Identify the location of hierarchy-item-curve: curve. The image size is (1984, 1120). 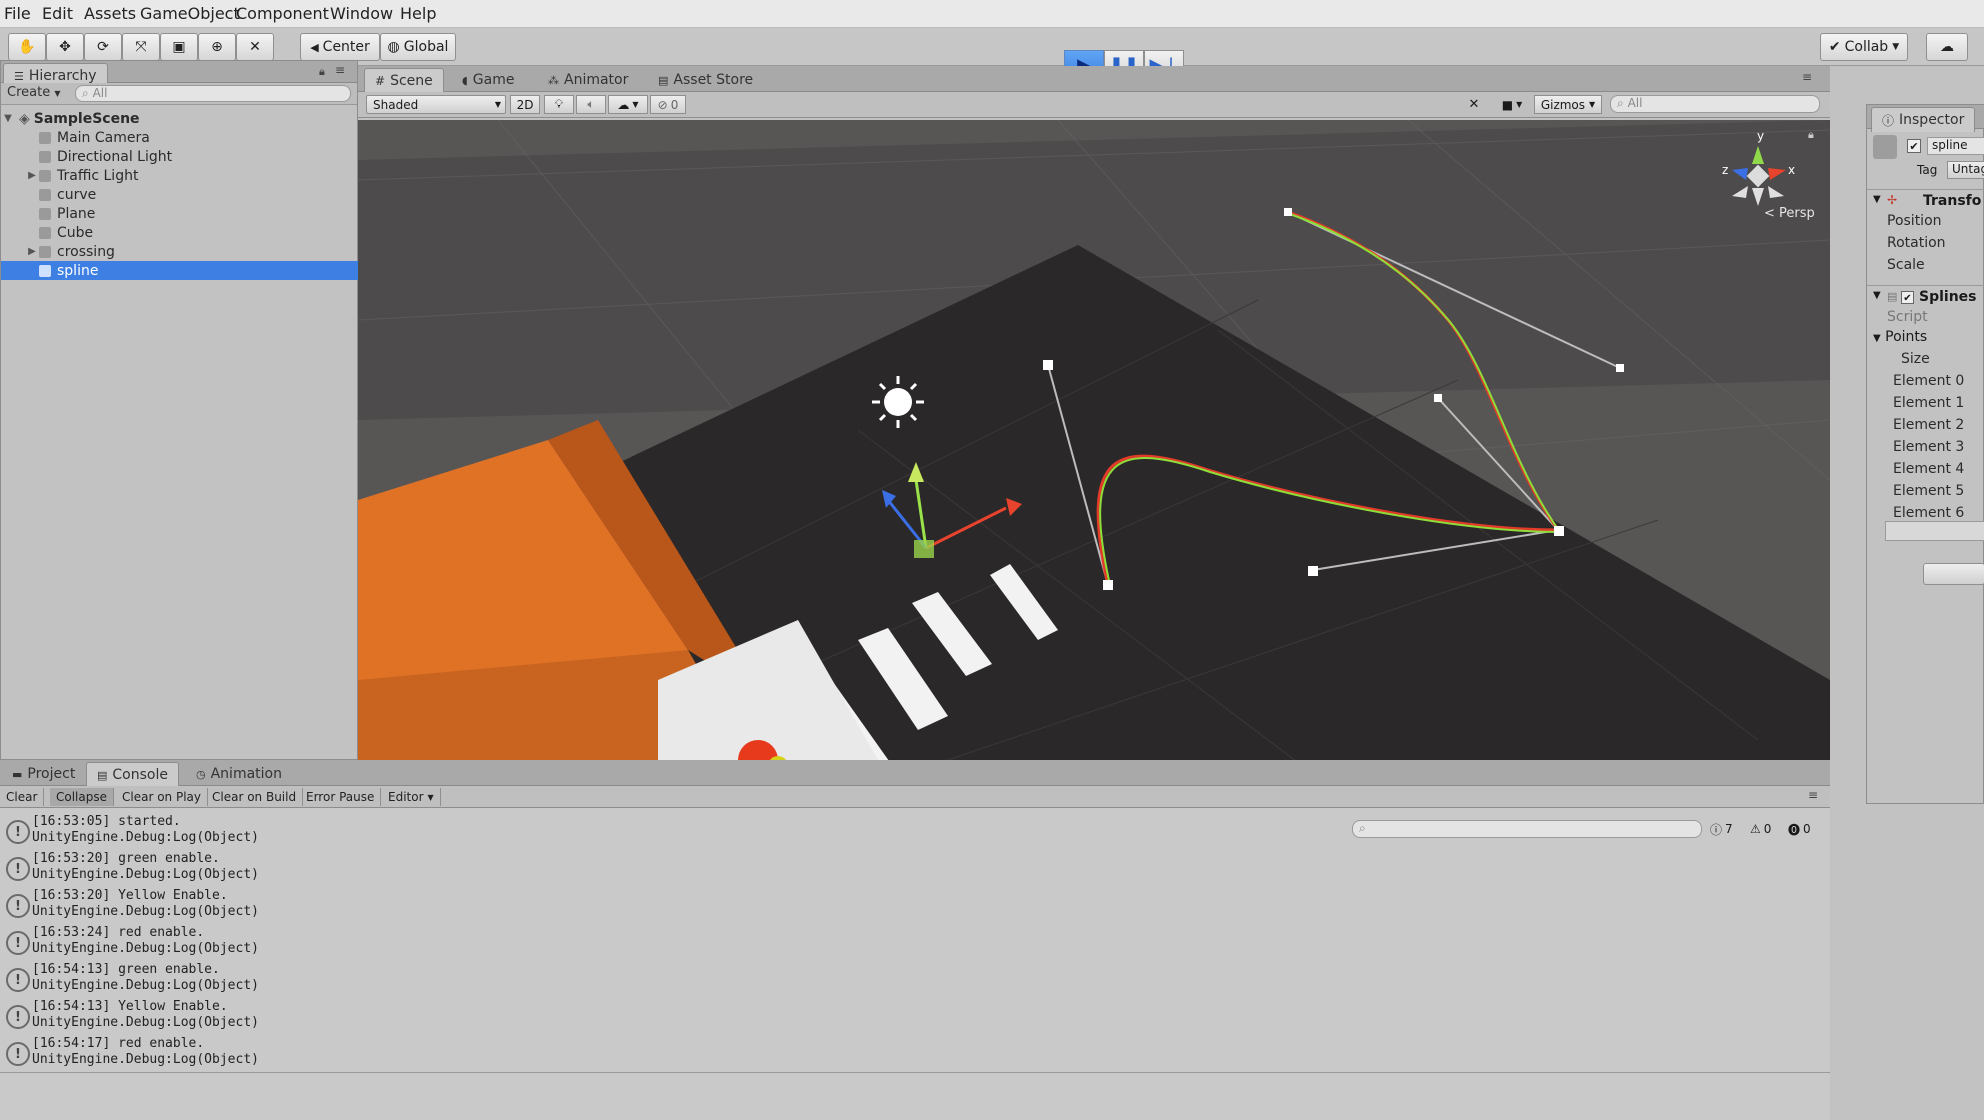
(197, 194).